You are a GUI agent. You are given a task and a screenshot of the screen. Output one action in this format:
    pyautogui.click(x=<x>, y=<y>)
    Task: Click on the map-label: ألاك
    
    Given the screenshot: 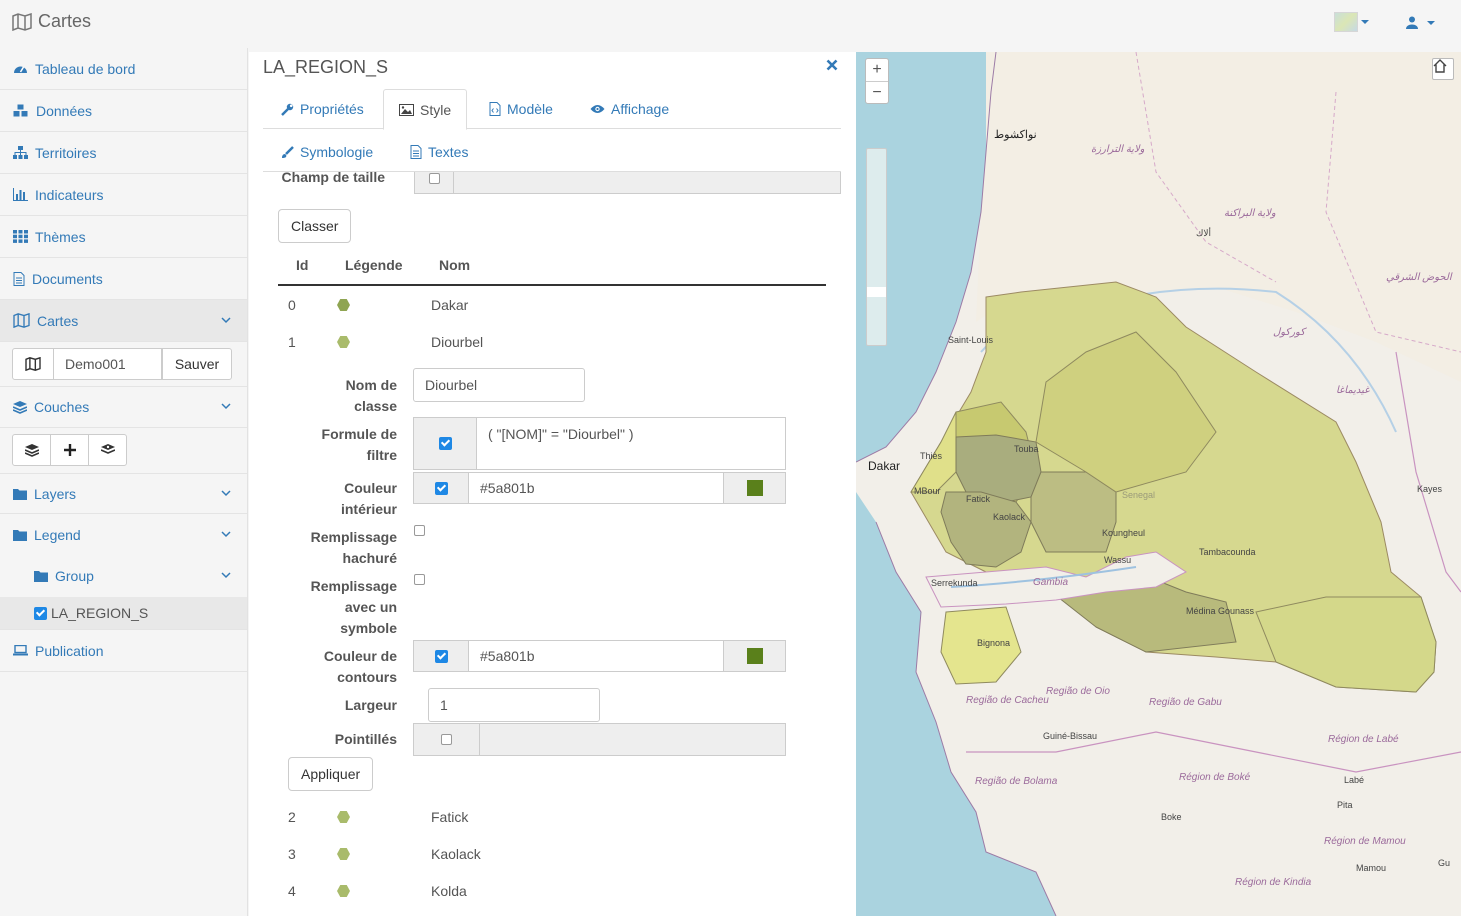 What is the action you would take?
    pyautogui.click(x=1204, y=233)
    